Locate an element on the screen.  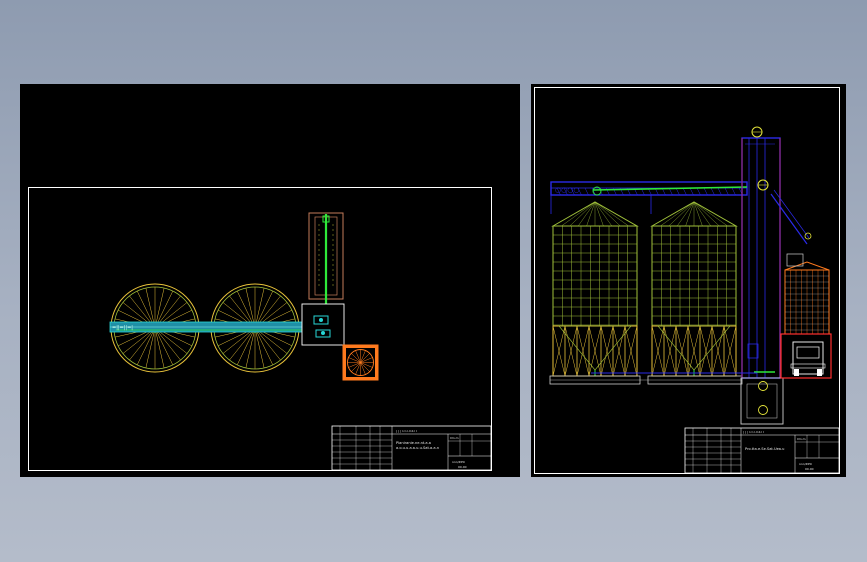
silo-foundation is located at coordinates (646, 380).